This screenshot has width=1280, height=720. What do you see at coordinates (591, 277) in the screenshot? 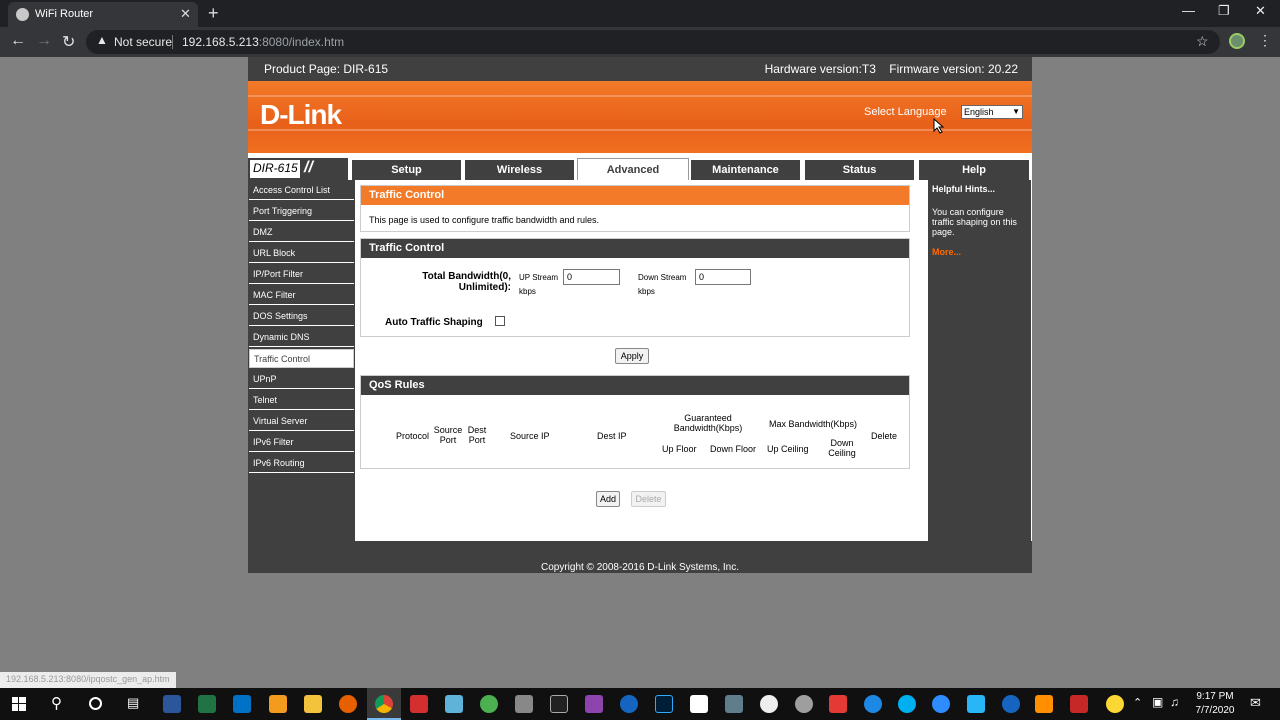
I see `up-stream-input: 0` at bounding box center [591, 277].